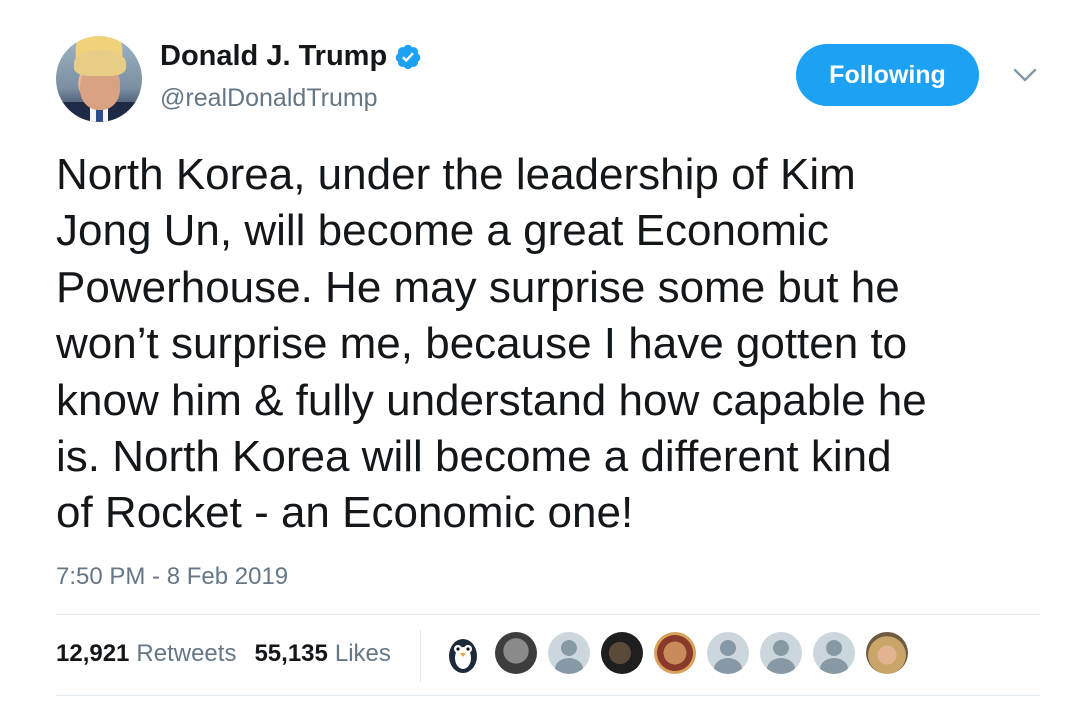  Describe the element at coordinates (420, 656) in the screenshot. I see `stats-separator` at that location.